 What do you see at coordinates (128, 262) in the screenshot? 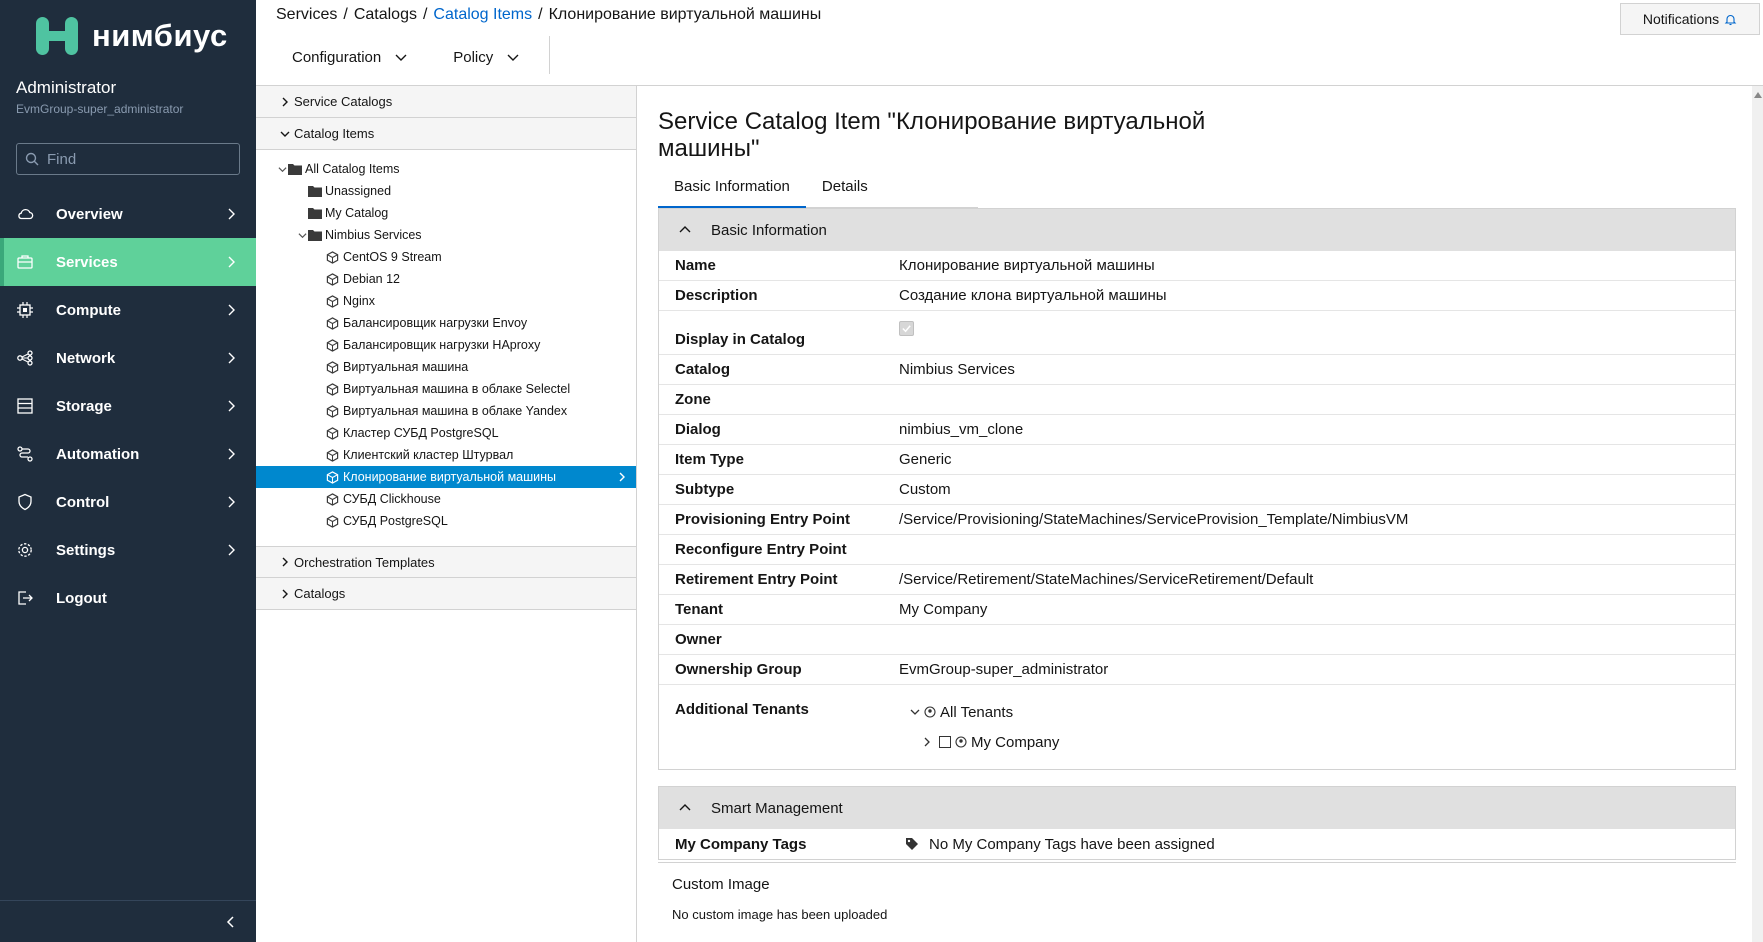
I see `nav-services: Services` at bounding box center [128, 262].